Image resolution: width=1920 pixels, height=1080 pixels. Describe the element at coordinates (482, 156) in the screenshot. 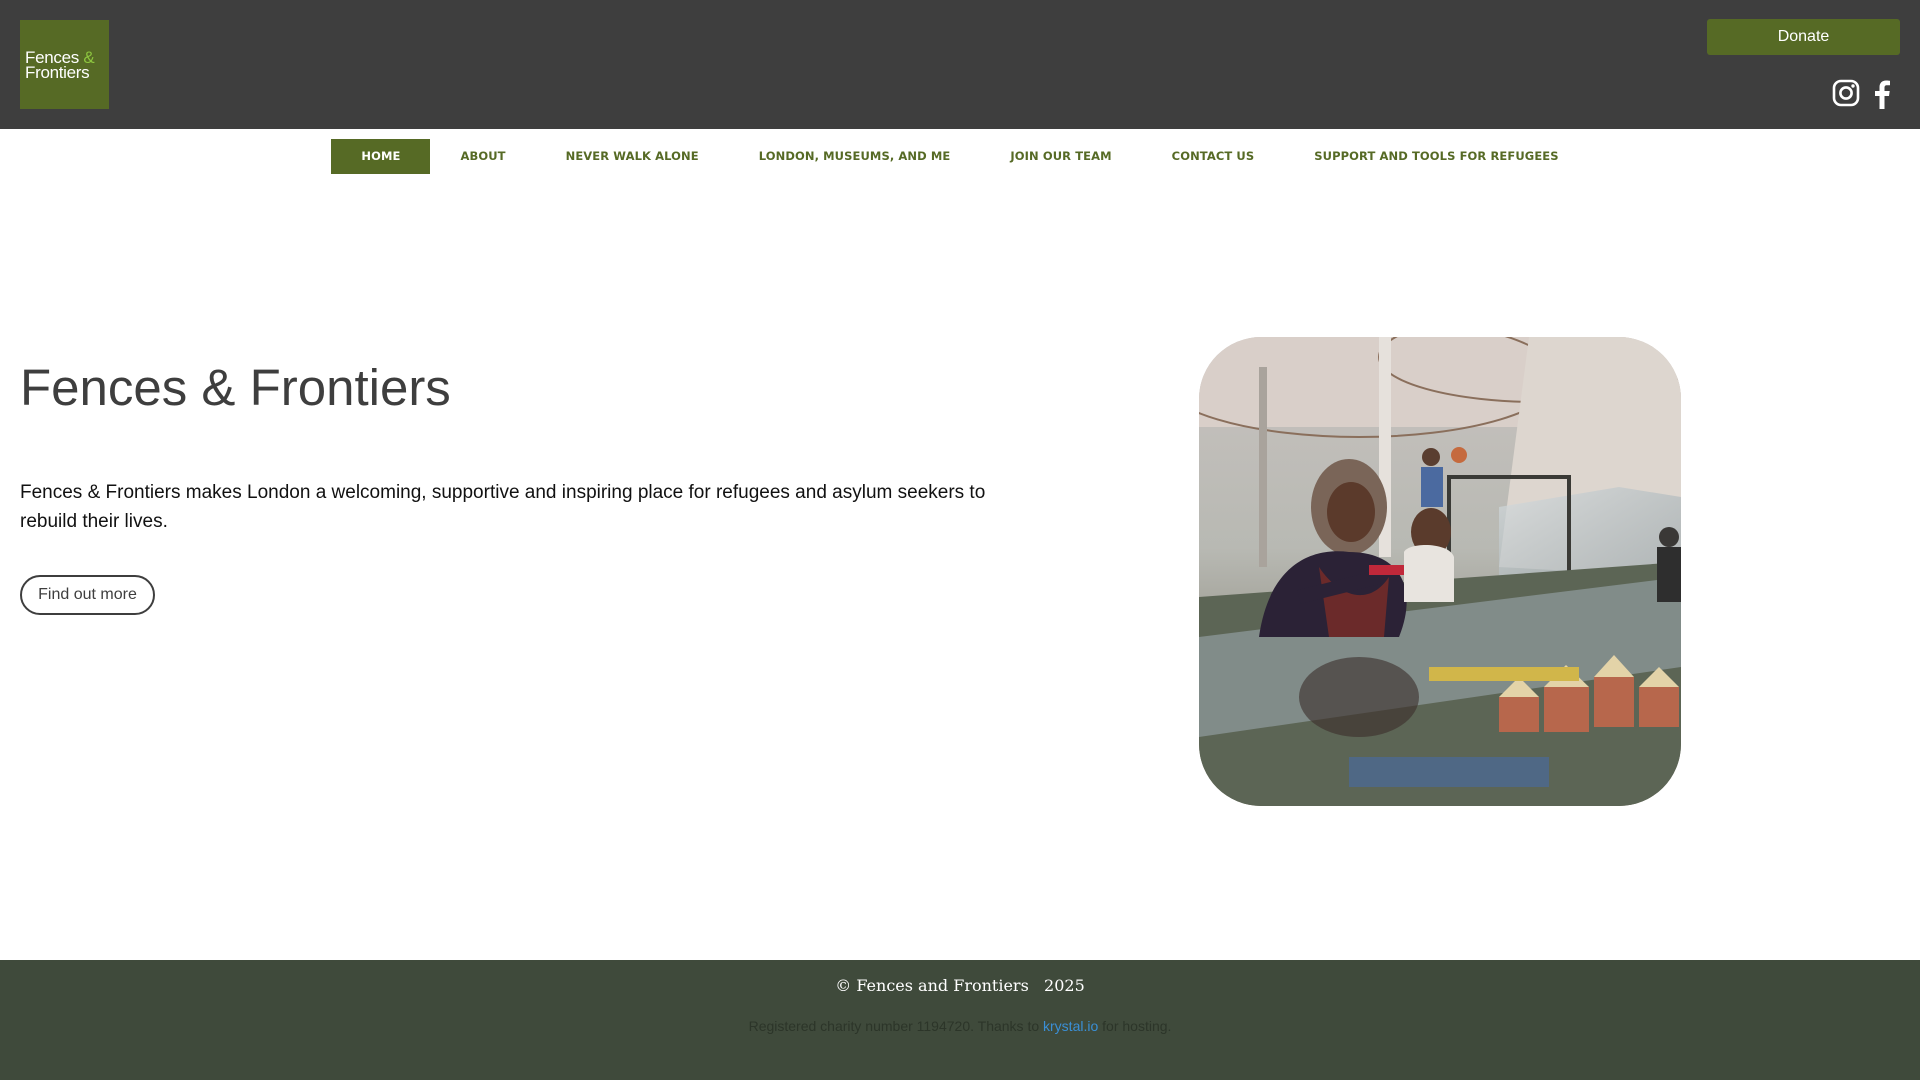

I see `nav-item-about: ABOUT` at that location.